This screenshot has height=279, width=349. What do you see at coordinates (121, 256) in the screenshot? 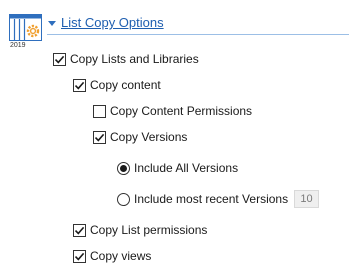
I see `copy-views-label: Copy views` at bounding box center [121, 256].